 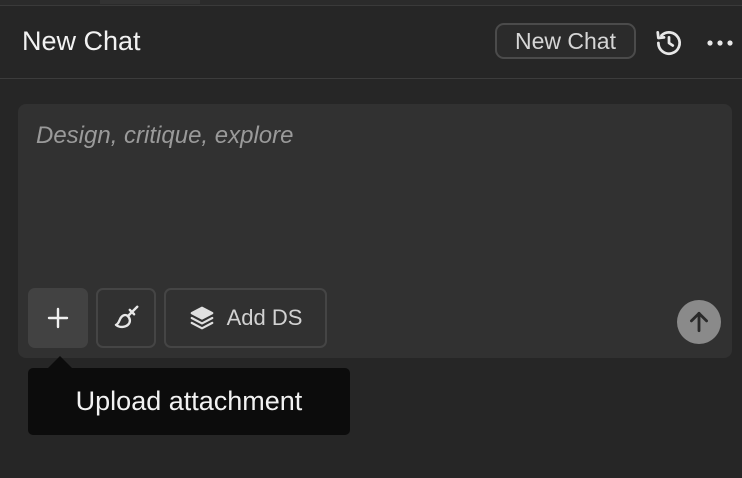 I want to click on paintbrush-icon, so click(x=126, y=317).